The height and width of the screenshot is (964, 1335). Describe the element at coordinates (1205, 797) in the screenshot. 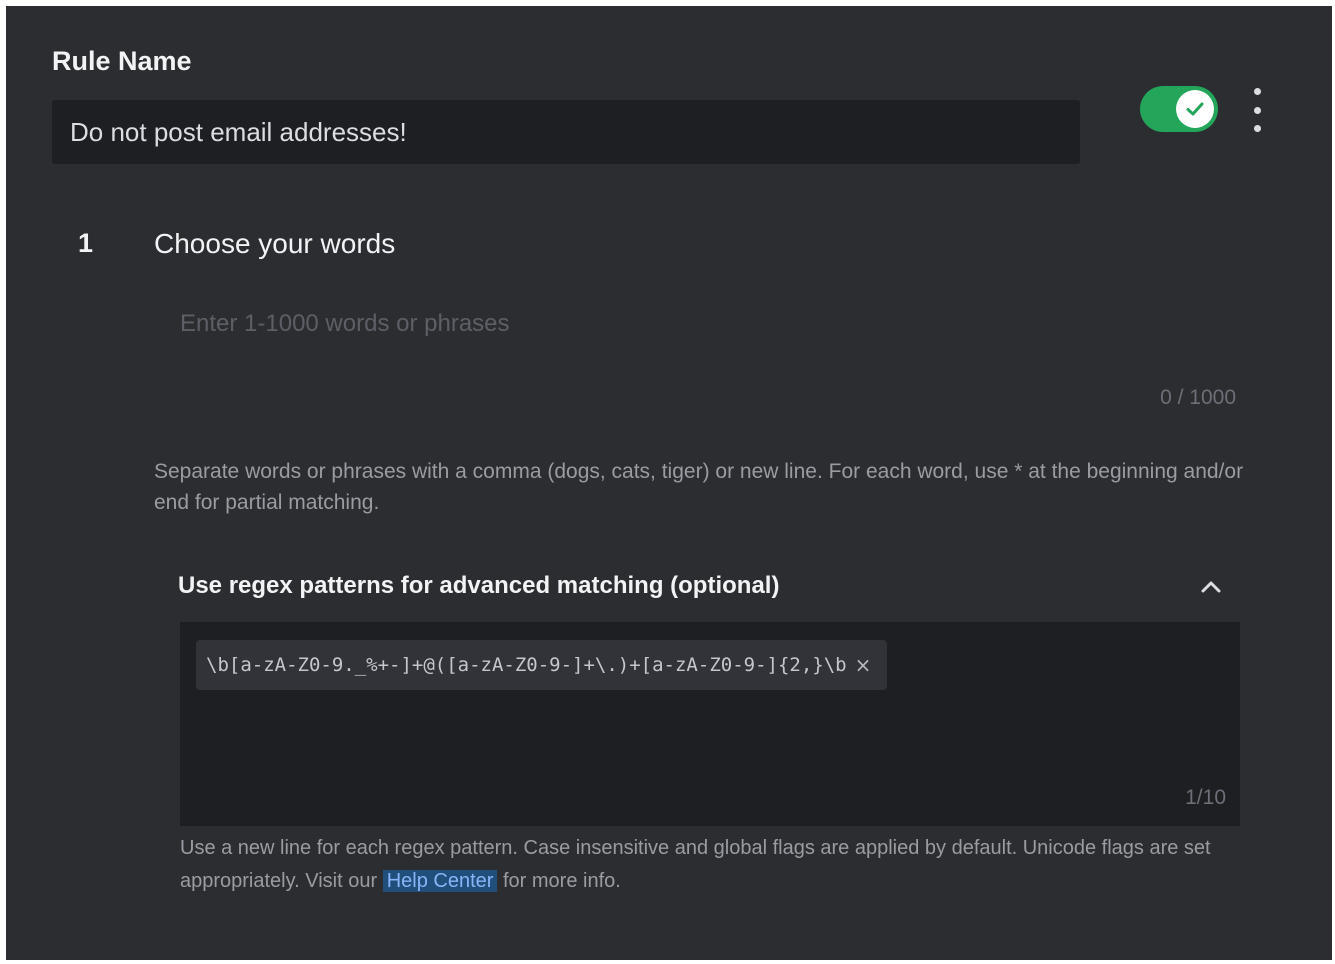

I see `regex-count: 1/10` at that location.